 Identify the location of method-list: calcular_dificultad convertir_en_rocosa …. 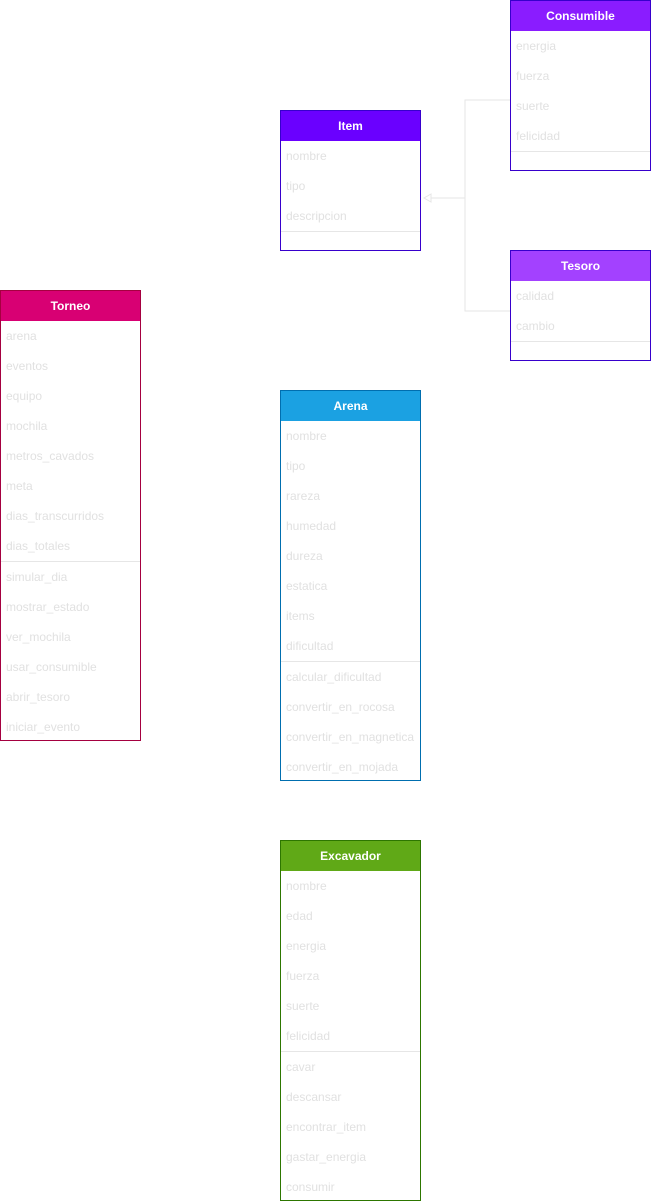
(350, 721).